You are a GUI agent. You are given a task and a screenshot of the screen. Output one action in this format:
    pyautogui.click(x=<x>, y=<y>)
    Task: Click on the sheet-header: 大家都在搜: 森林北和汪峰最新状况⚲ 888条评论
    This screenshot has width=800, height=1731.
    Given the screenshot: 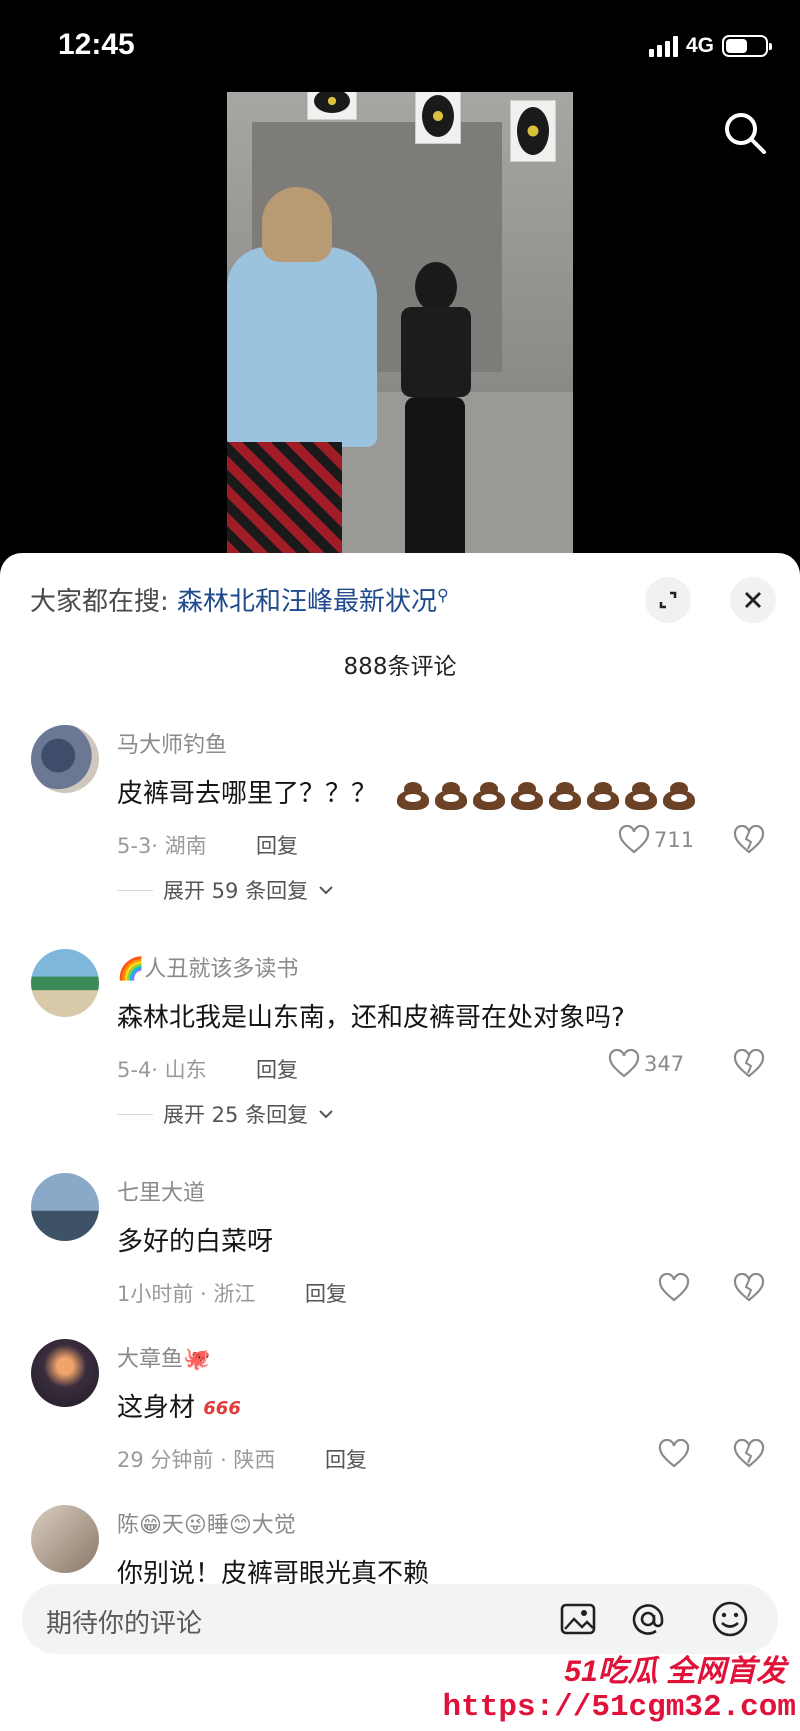 What is the action you would take?
    pyautogui.click(x=400, y=623)
    